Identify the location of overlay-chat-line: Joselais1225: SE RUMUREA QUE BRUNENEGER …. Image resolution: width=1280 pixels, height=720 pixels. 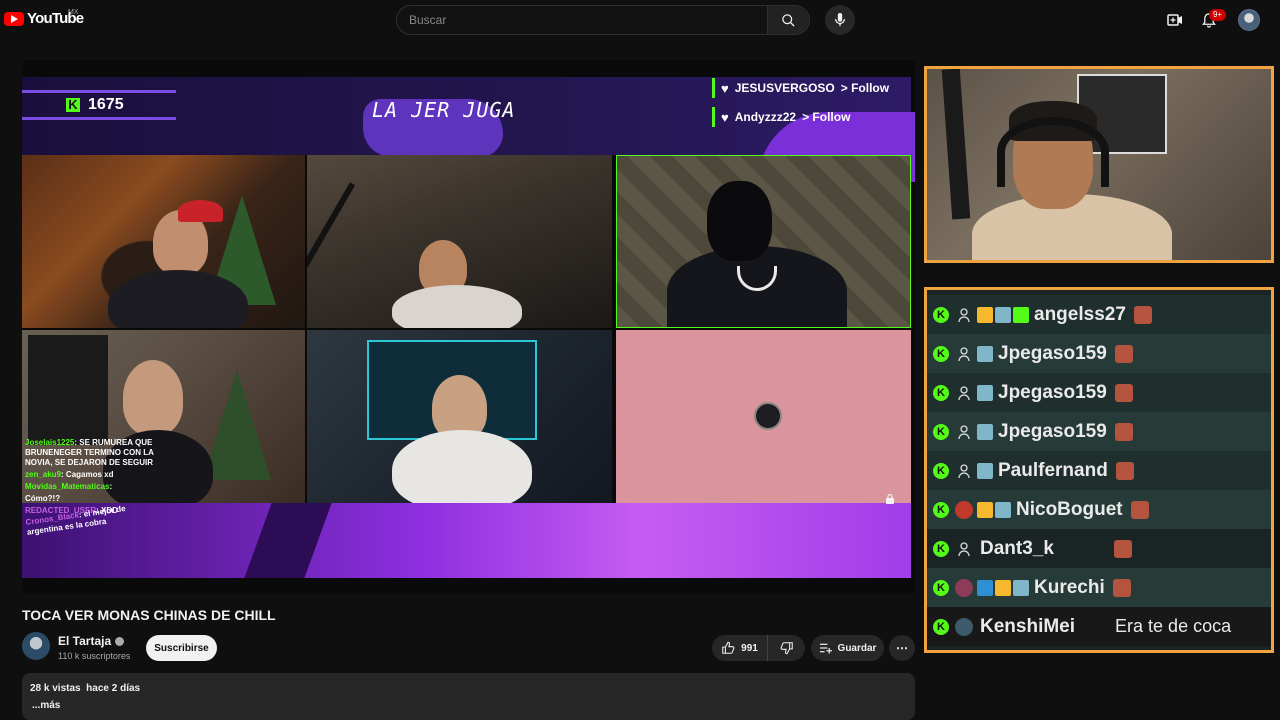
(90, 453).